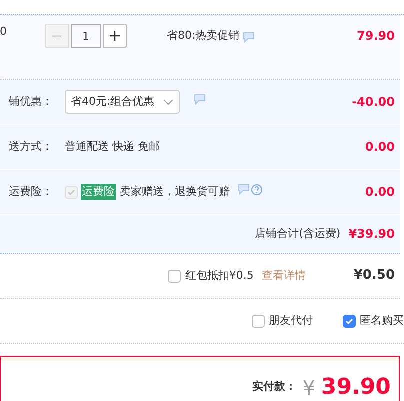 This screenshot has width=404, height=401. I want to click on fee-label: 送方式：, so click(31, 146).